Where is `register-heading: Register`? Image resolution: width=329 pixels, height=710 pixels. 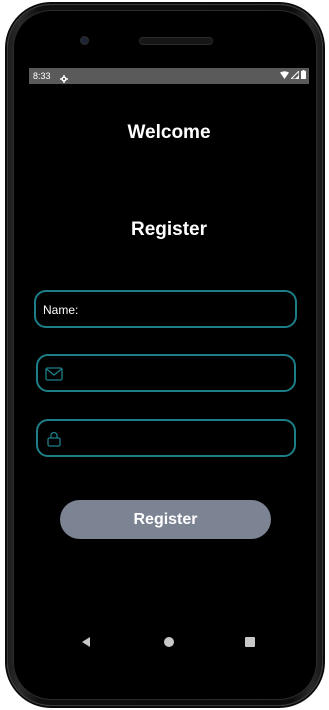 register-heading: Register is located at coordinates (169, 229).